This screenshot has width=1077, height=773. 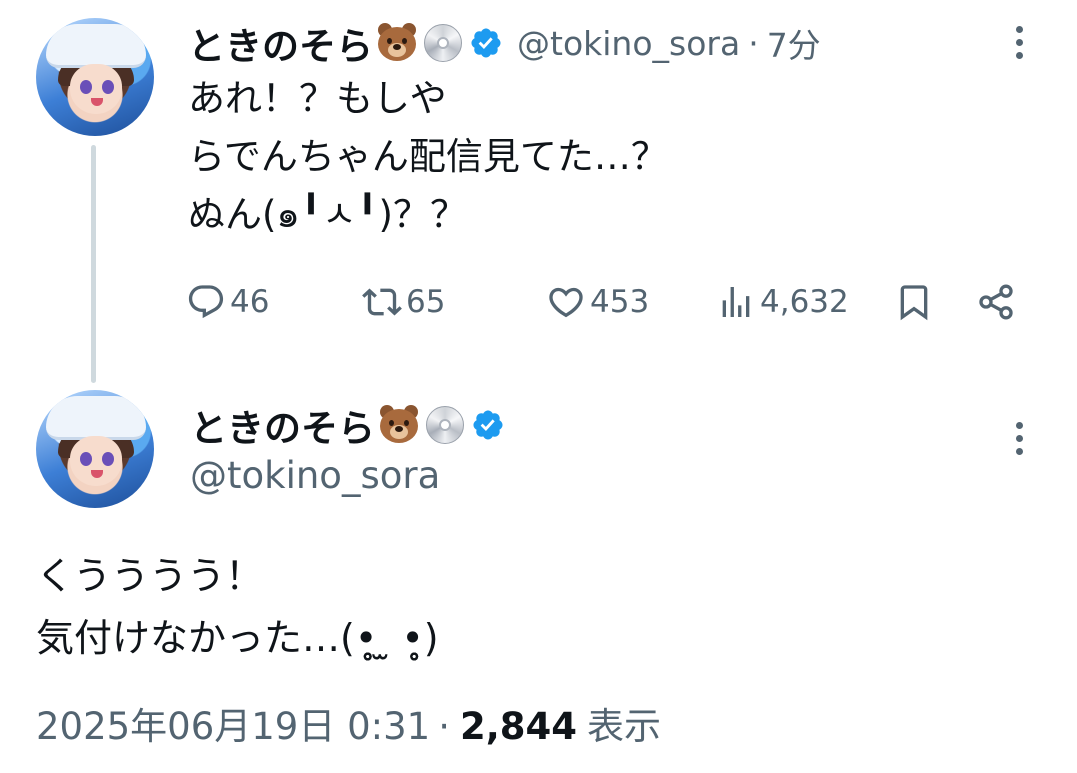 I want to click on views-label: 表示, so click(x=624, y=726).